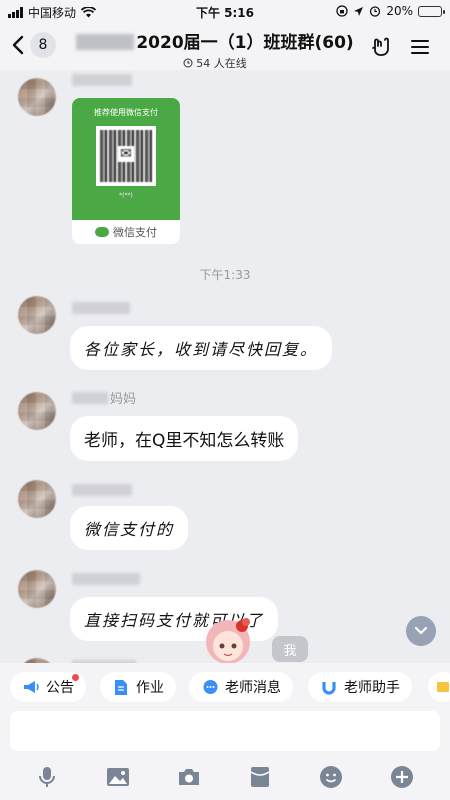  Describe the element at coordinates (372, 688) in the screenshot. I see `teacher-assistant-label: 老师助手` at that location.